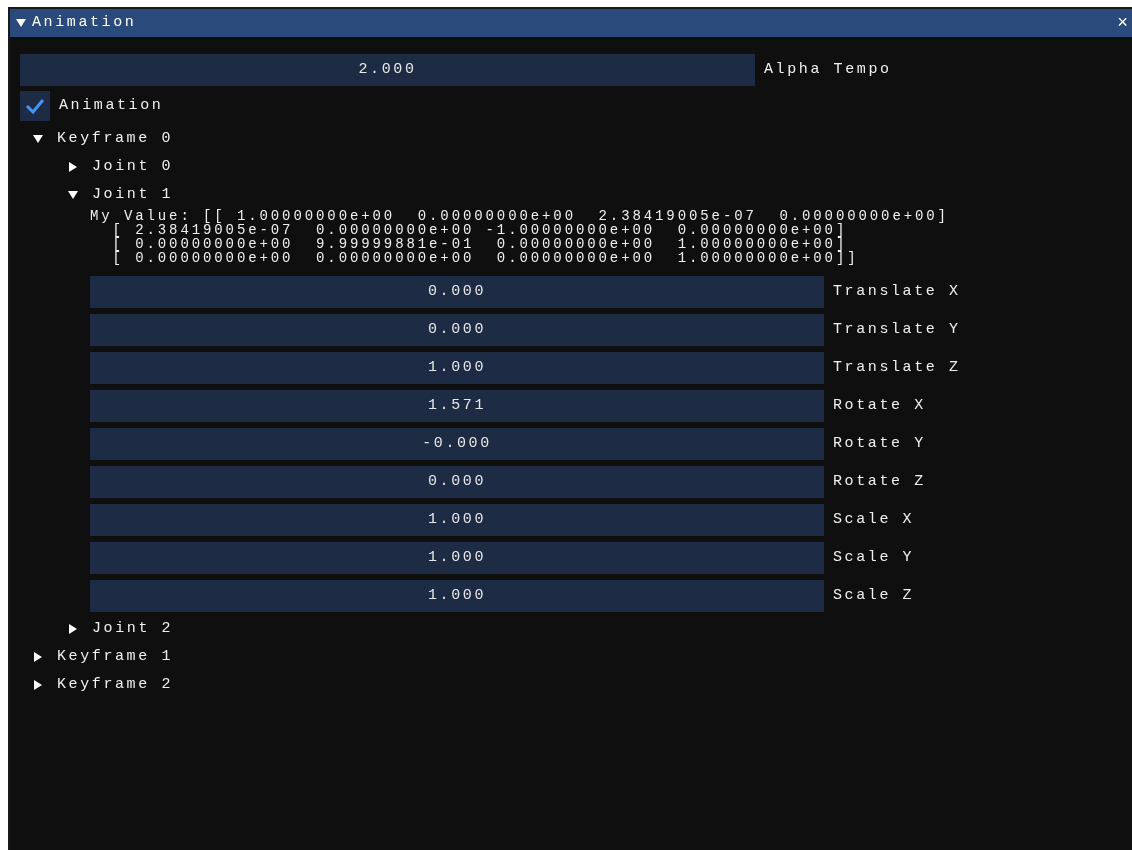 The height and width of the screenshot is (850, 1132). I want to click on tree-node: Joint 2, so click(571, 629).